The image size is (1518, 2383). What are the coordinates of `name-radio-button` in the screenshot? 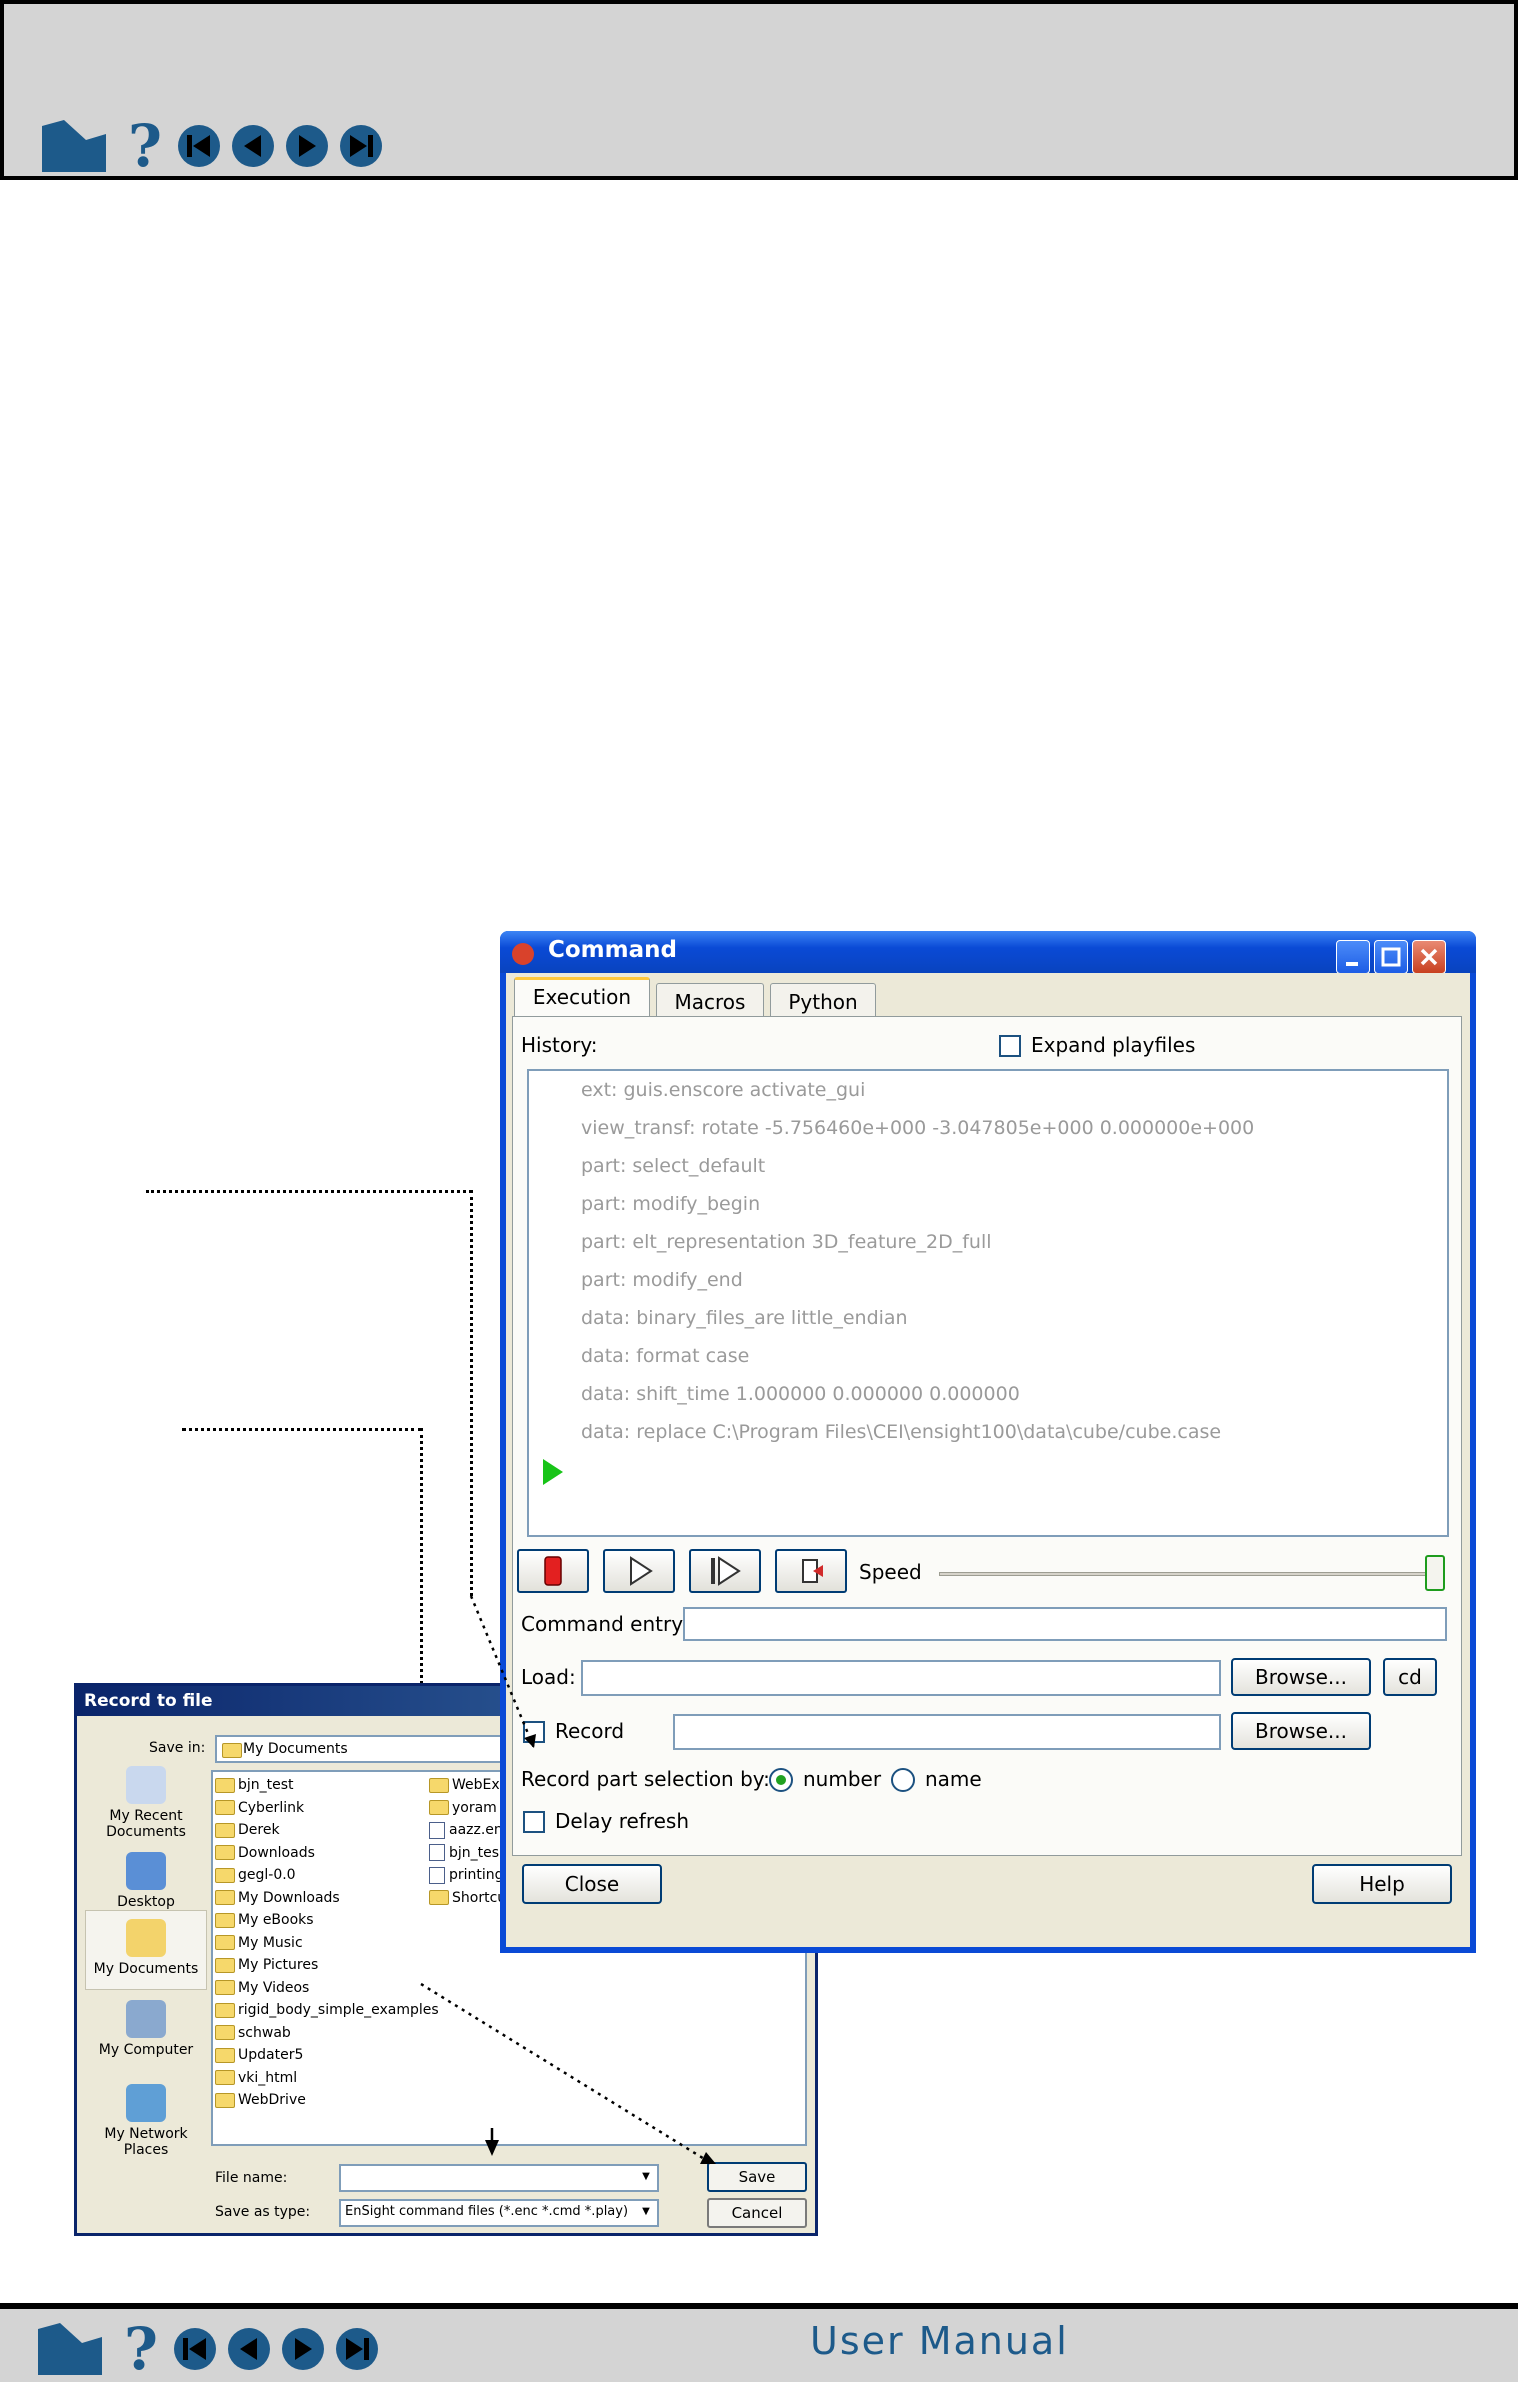 It's located at (903, 1780).